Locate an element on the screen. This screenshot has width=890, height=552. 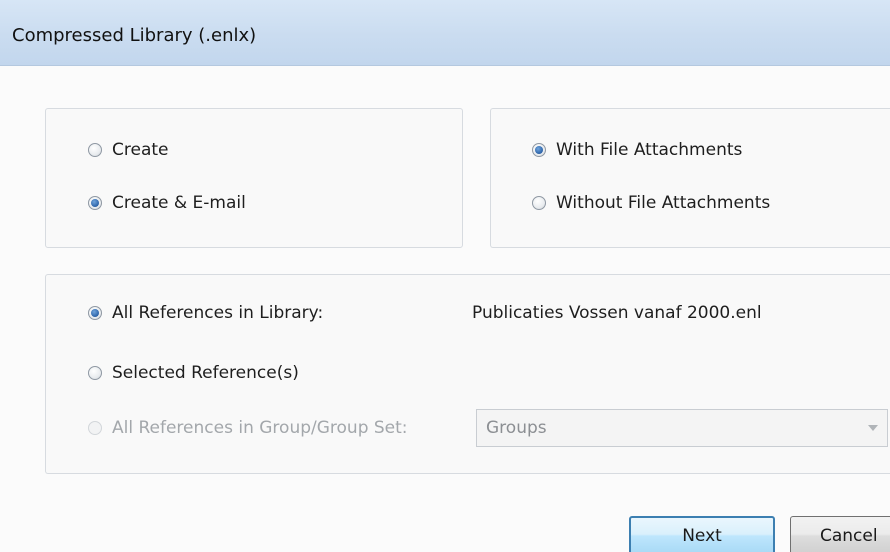
create-radio: Create is located at coordinates (128, 150).